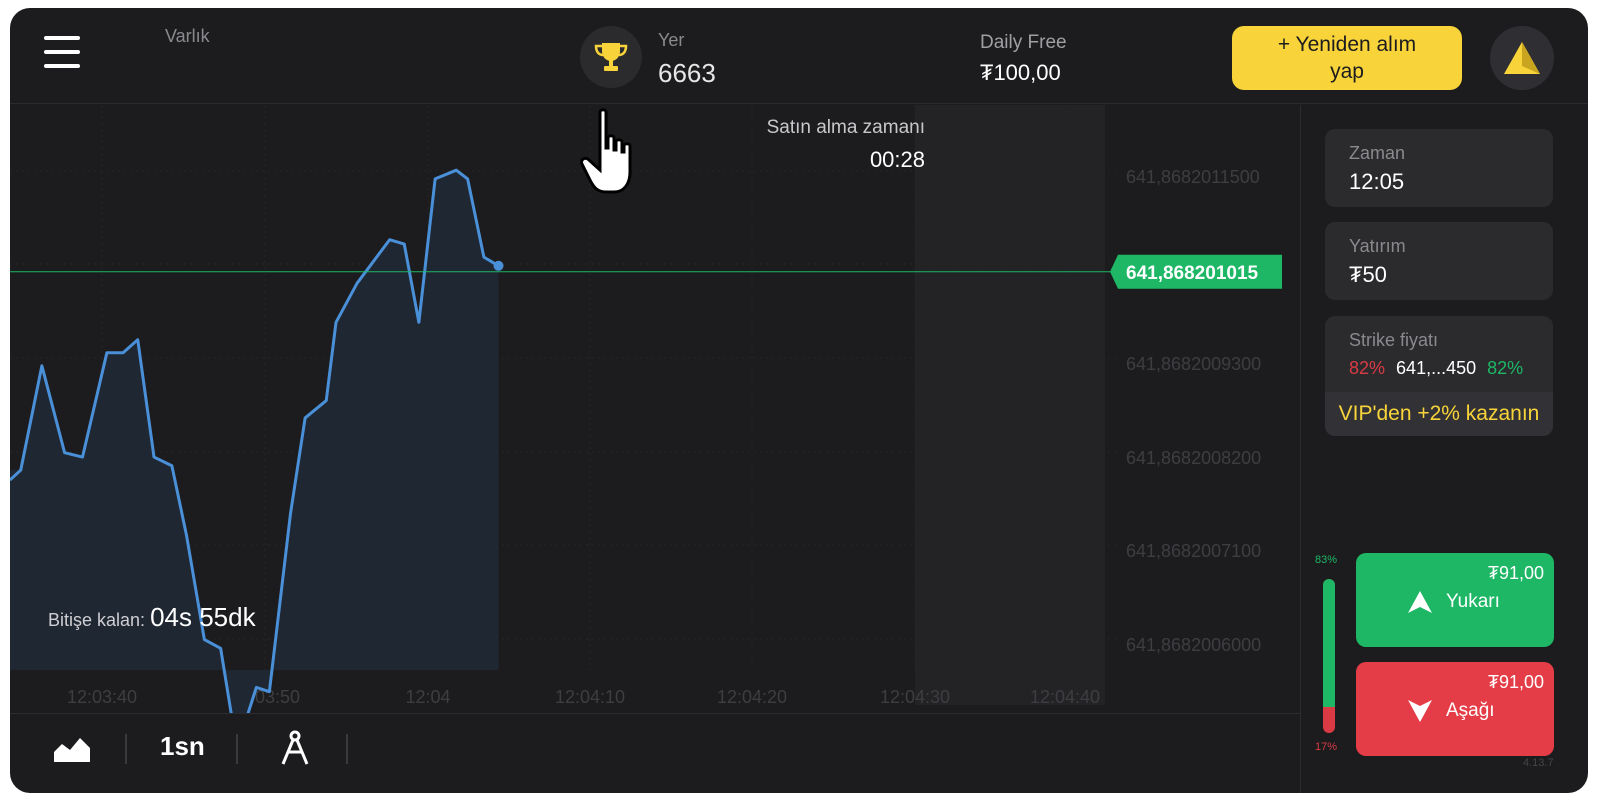 This screenshot has width=1600, height=805. Describe the element at coordinates (897, 159) in the screenshot. I see `purchase-time-value: 00:28` at that location.